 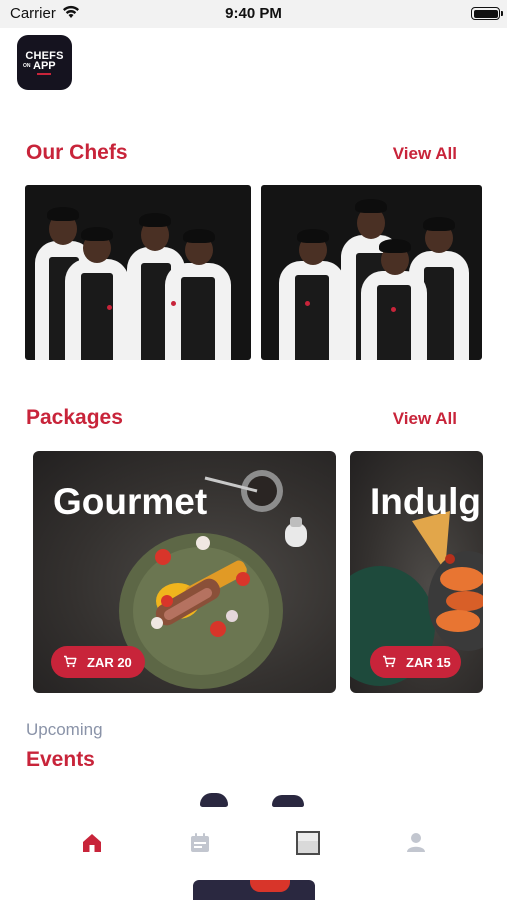 What do you see at coordinates (425, 154) in the screenshot?
I see `our-chefs-view-all-link: View All` at bounding box center [425, 154].